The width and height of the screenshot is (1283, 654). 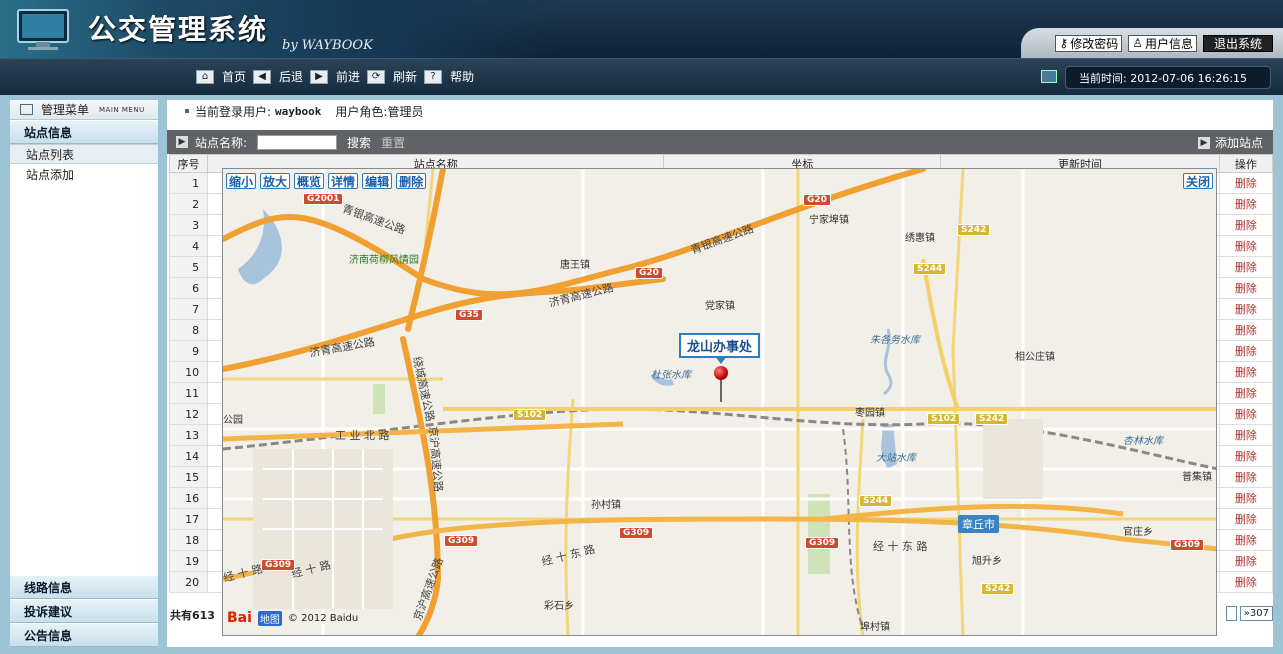 What do you see at coordinates (221, 76) in the screenshot?
I see `nav-home: ⌂ 首页` at bounding box center [221, 76].